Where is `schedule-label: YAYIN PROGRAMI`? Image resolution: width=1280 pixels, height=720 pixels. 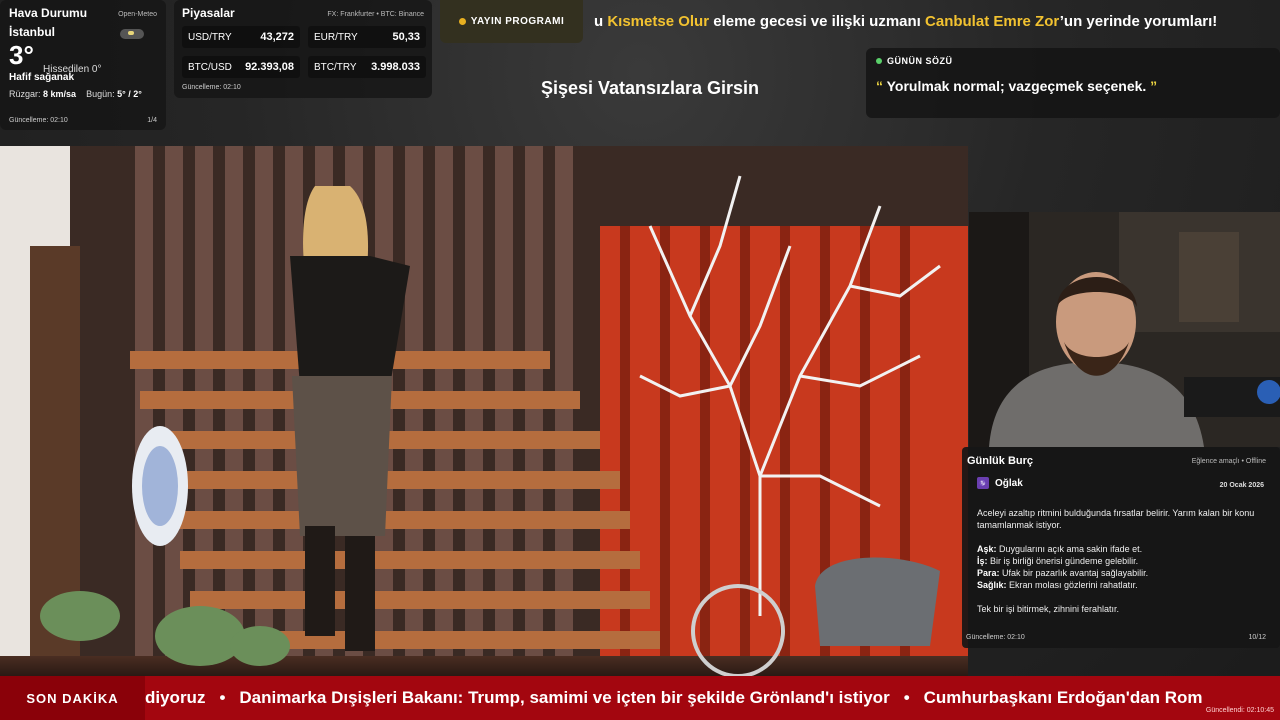
schedule-label: YAYIN PROGRAMI is located at coordinates (511, 21).